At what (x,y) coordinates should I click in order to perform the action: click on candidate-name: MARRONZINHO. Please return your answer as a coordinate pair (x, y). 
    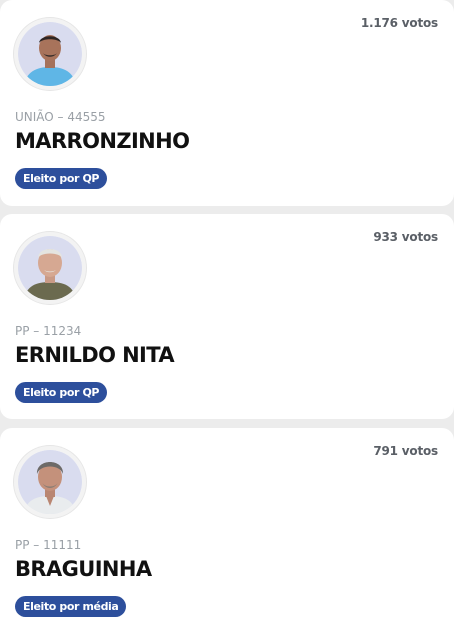
    Looking at the image, I should click on (102, 141).